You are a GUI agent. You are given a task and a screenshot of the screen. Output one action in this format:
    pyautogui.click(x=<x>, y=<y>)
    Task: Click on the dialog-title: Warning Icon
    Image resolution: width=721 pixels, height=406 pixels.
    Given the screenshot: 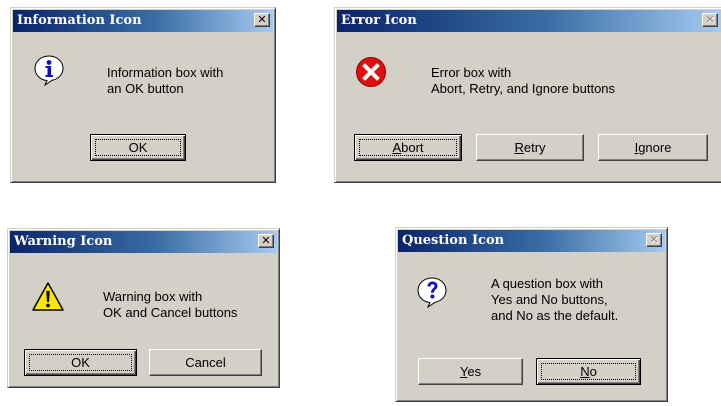 What is the action you would take?
    pyautogui.click(x=63, y=241)
    